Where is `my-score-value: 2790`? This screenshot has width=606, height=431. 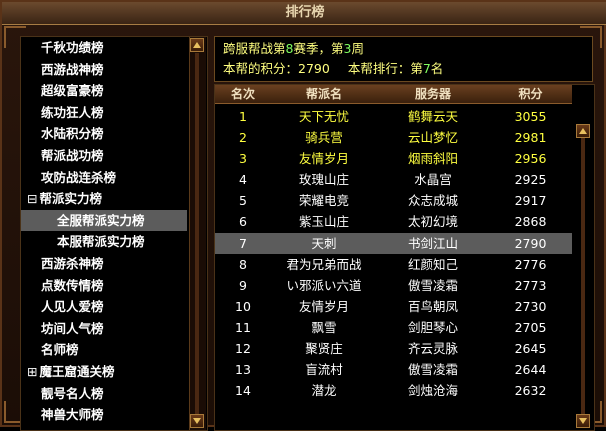 my-score-value: 2790 is located at coordinates (314, 68).